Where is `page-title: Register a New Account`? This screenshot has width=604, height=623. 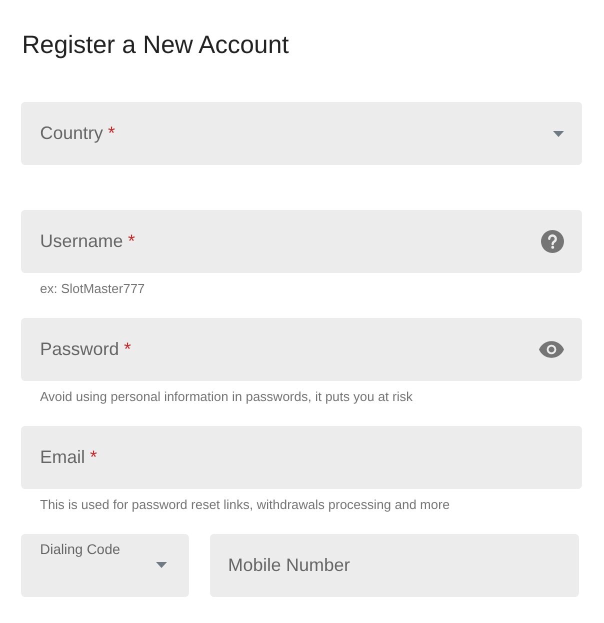
page-title: Register a New Account is located at coordinates (156, 45).